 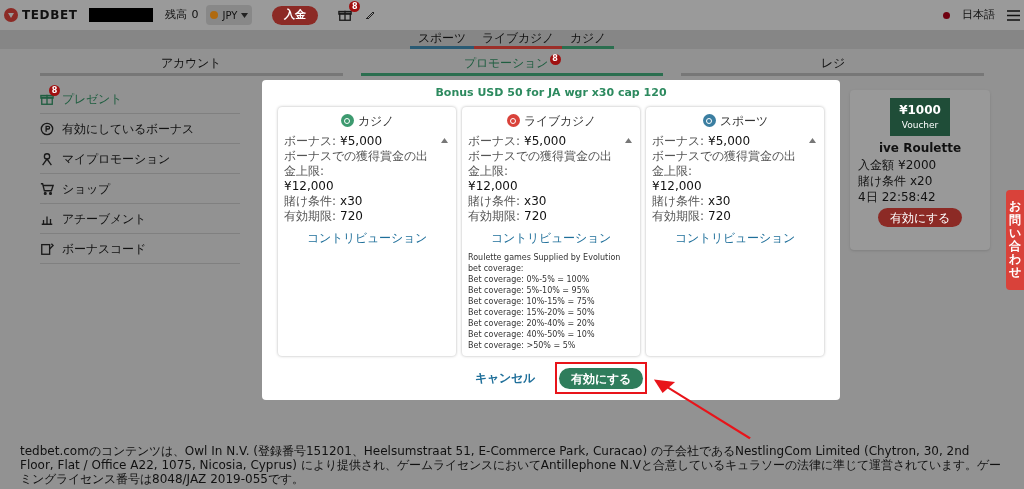 I want to click on footer-text: tedbet.comのコンテンツは、Owl In N.V. (登録番号151201、Heelsumstraat 51, E-Commerce Park, Curacao) の子会社であるNestlingCom Limited (Chytron, 30, 2nd Floor, Flat / Office A22, 1075, Nicosia, Cyprus) により提供され、ゲームライセンスにおいてAntillephone N.Vと合意しているキュラソーの法律に準じて運営されています。ゲーミングライセンス番号は8048/JAZ 2019-055です。, so click(x=511, y=465).